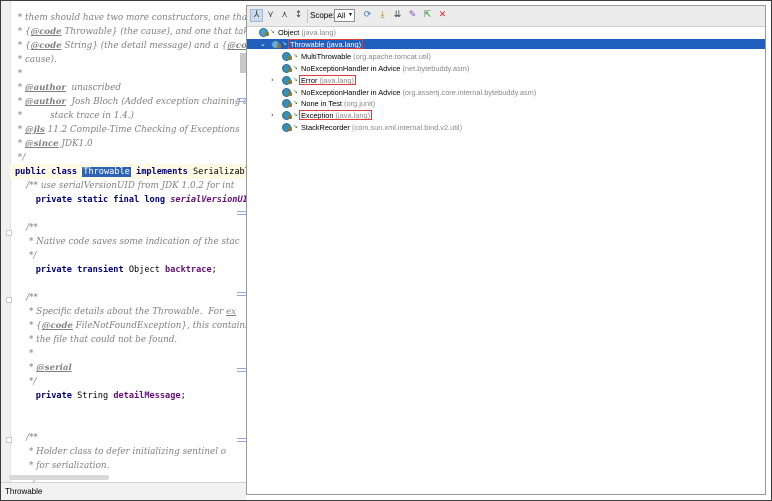 The width and height of the screenshot is (772, 501). Describe the element at coordinates (367, 15) in the screenshot. I see `refresh-icon: ⟳` at that location.